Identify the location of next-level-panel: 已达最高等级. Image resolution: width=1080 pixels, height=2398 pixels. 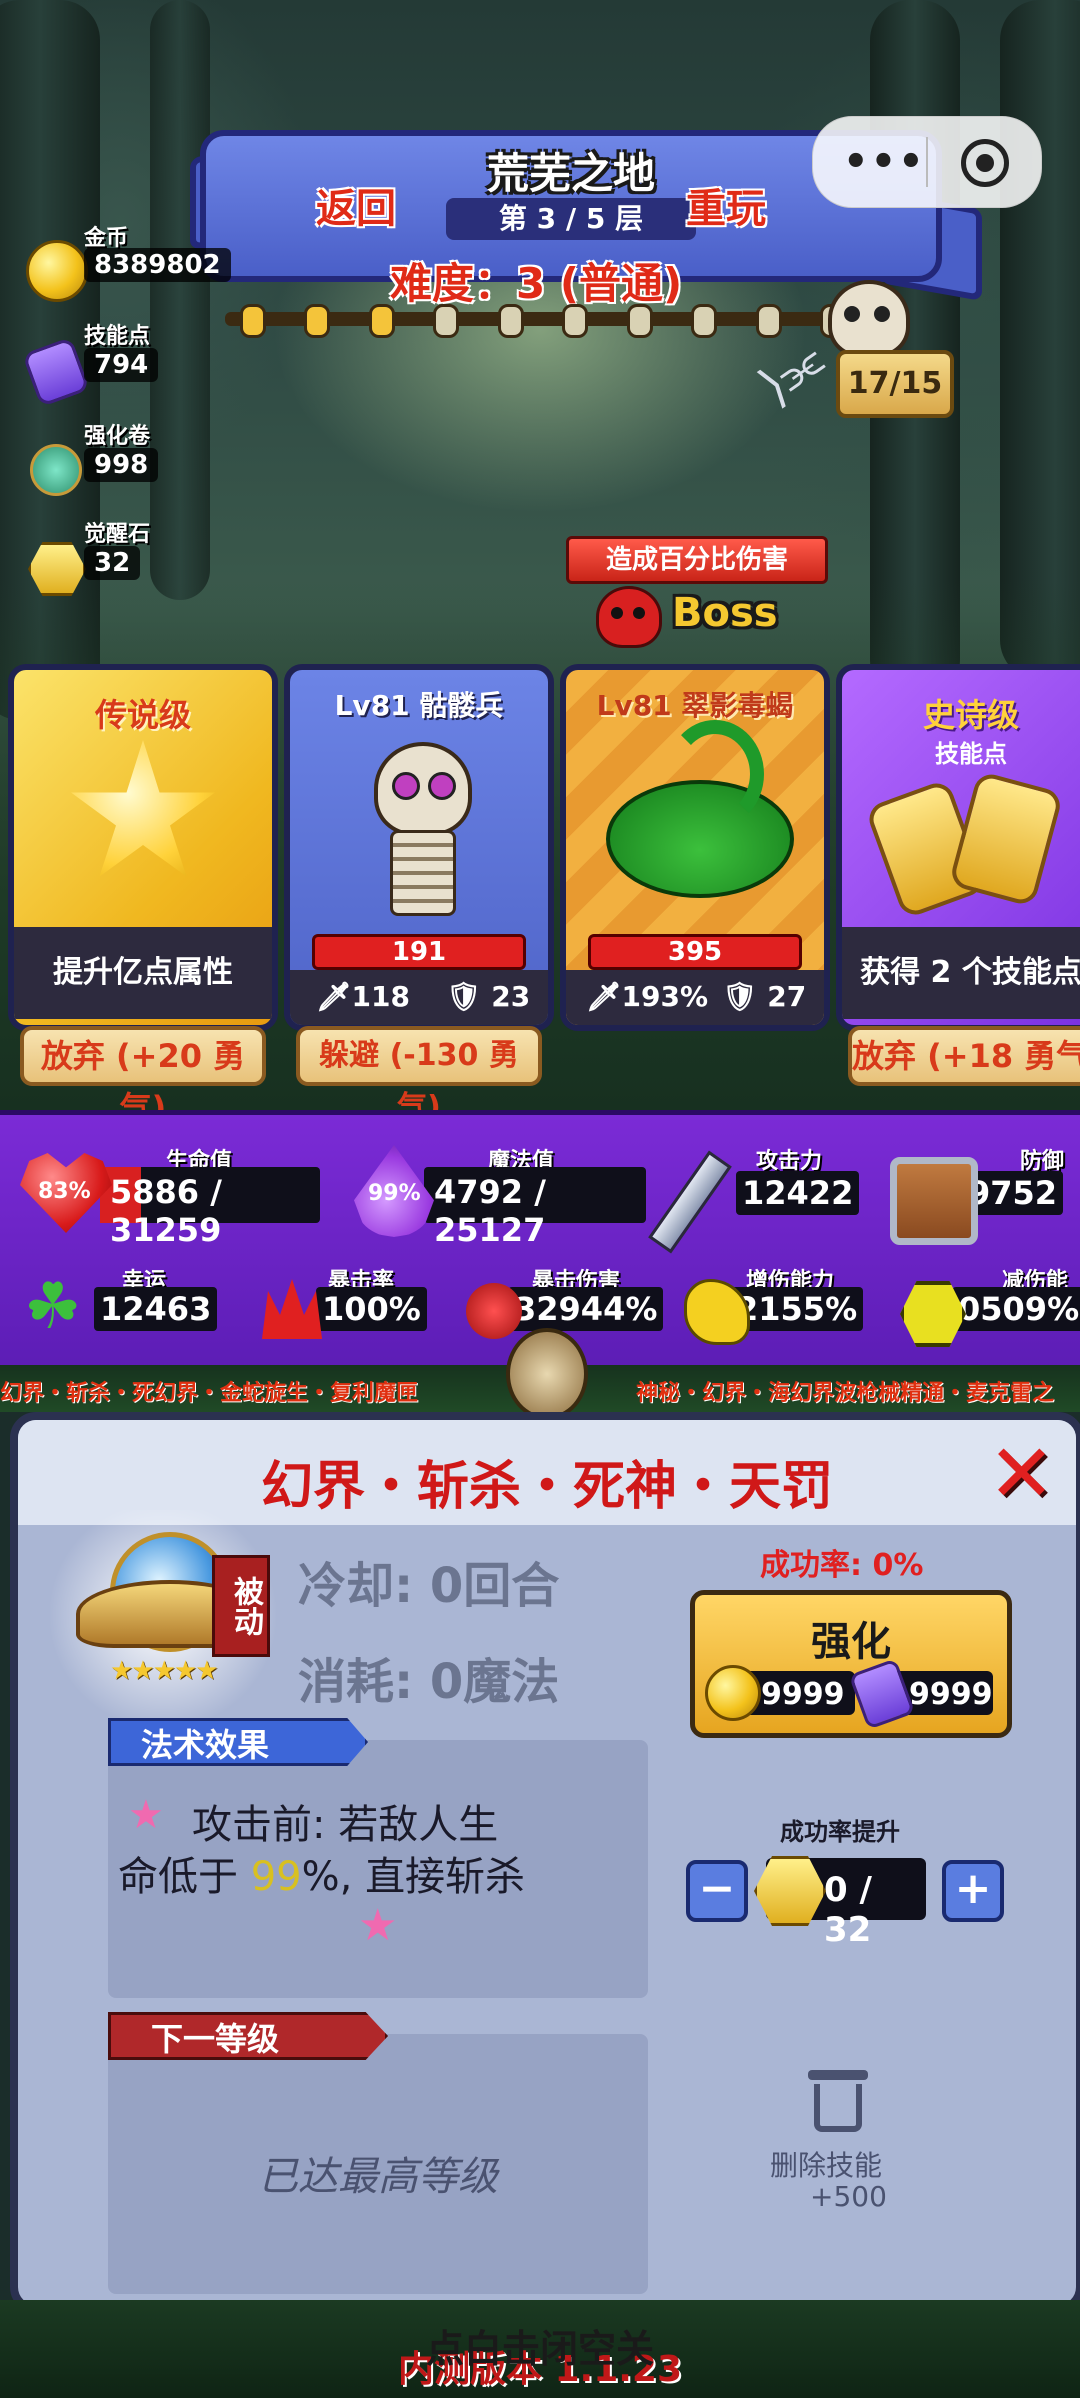
(378, 2164).